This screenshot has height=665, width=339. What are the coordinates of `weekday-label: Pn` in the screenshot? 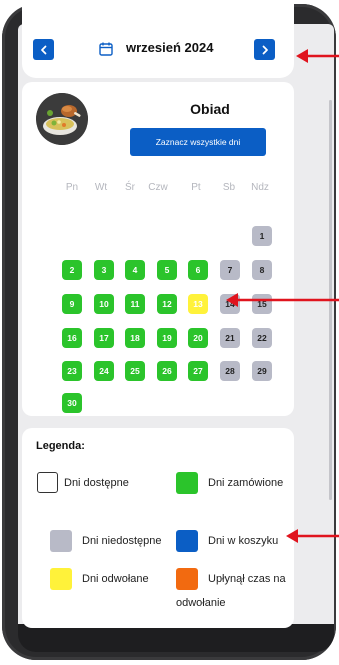 It's located at (72, 187).